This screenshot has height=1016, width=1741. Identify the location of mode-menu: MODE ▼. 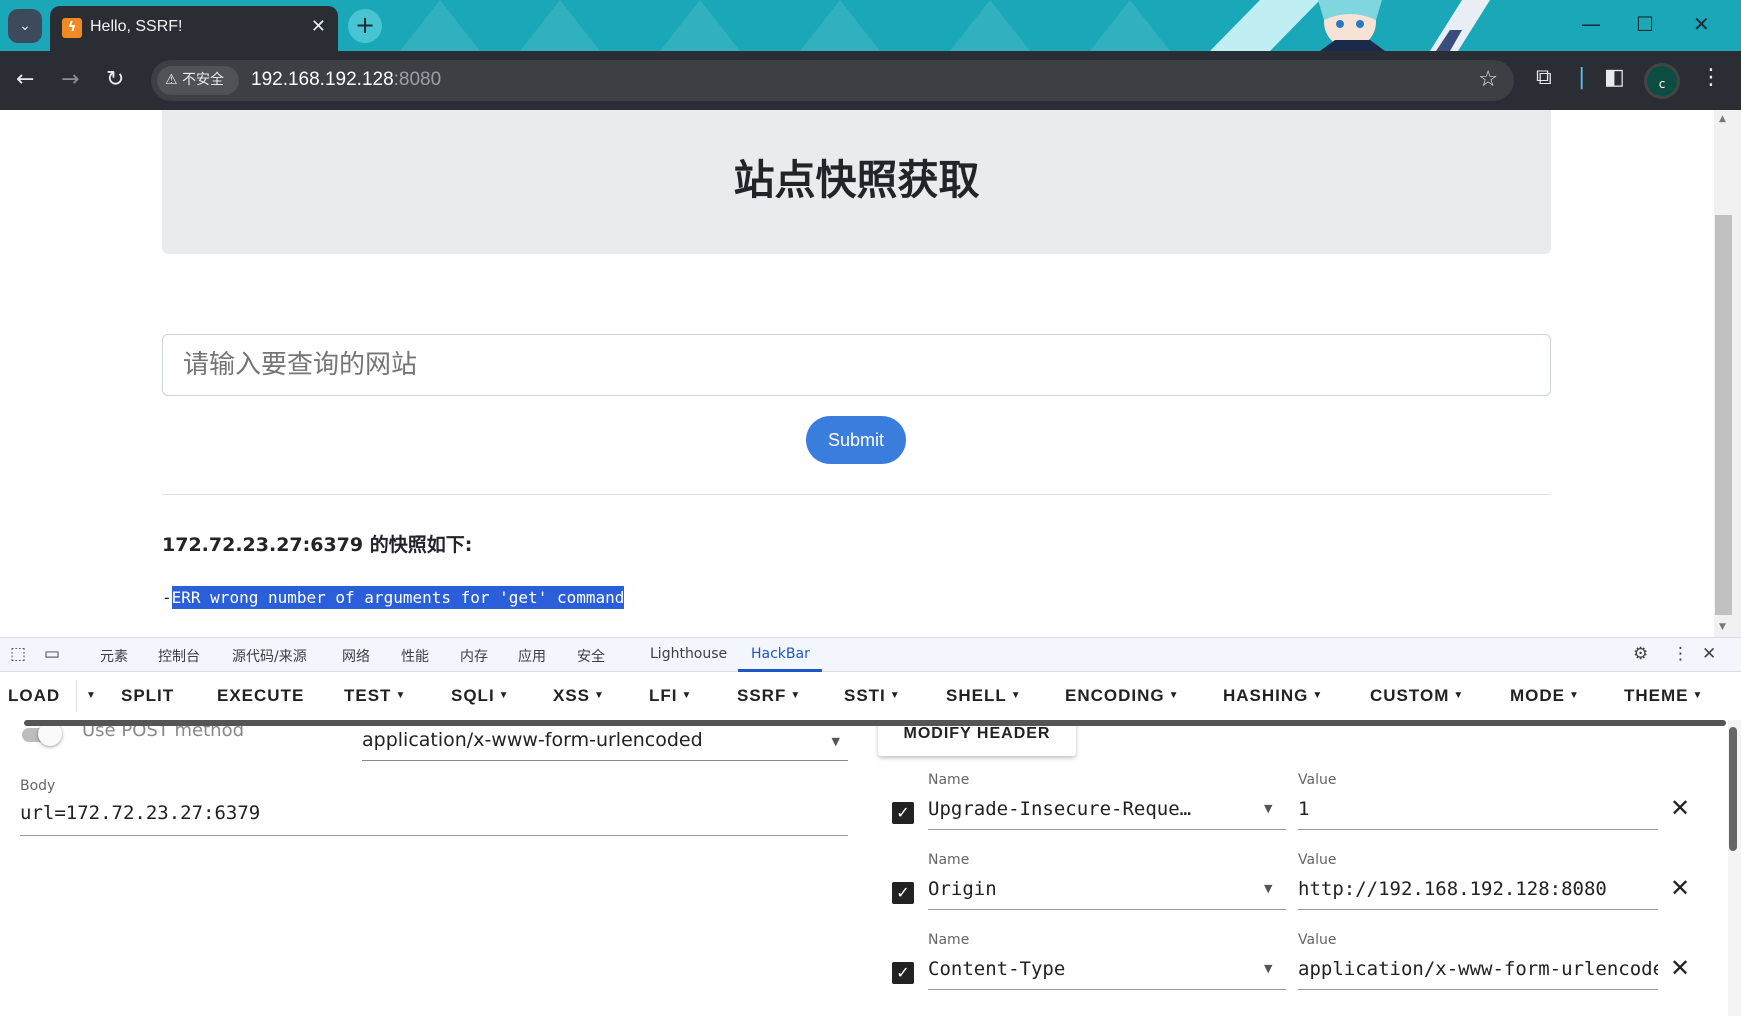
(1545, 696).